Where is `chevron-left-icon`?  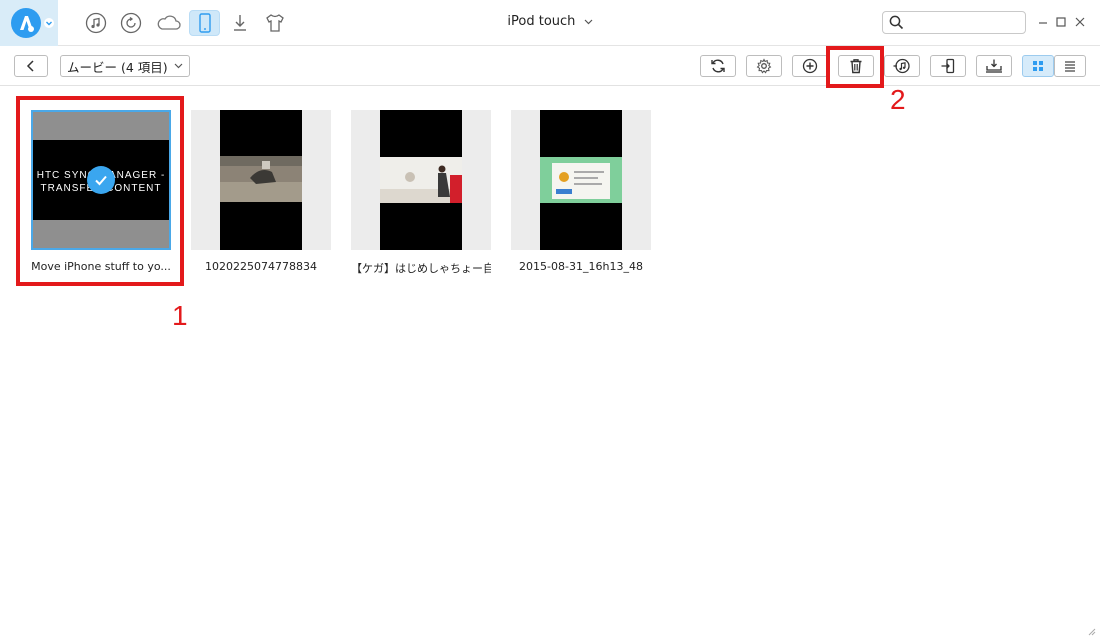
chevron-left-icon is located at coordinates (30, 66).